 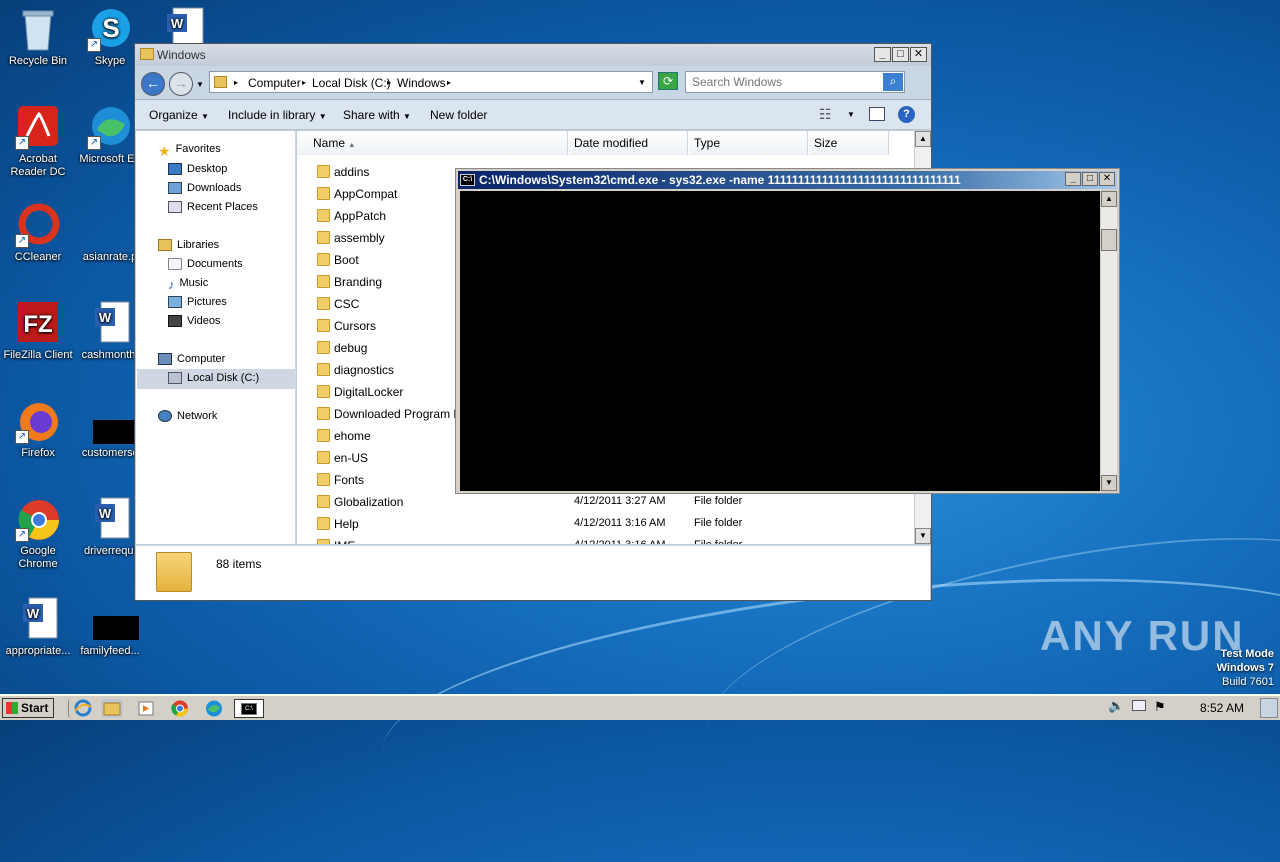 What do you see at coordinates (181, 84) in the screenshot?
I see `forward-button: →` at bounding box center [181, 84].